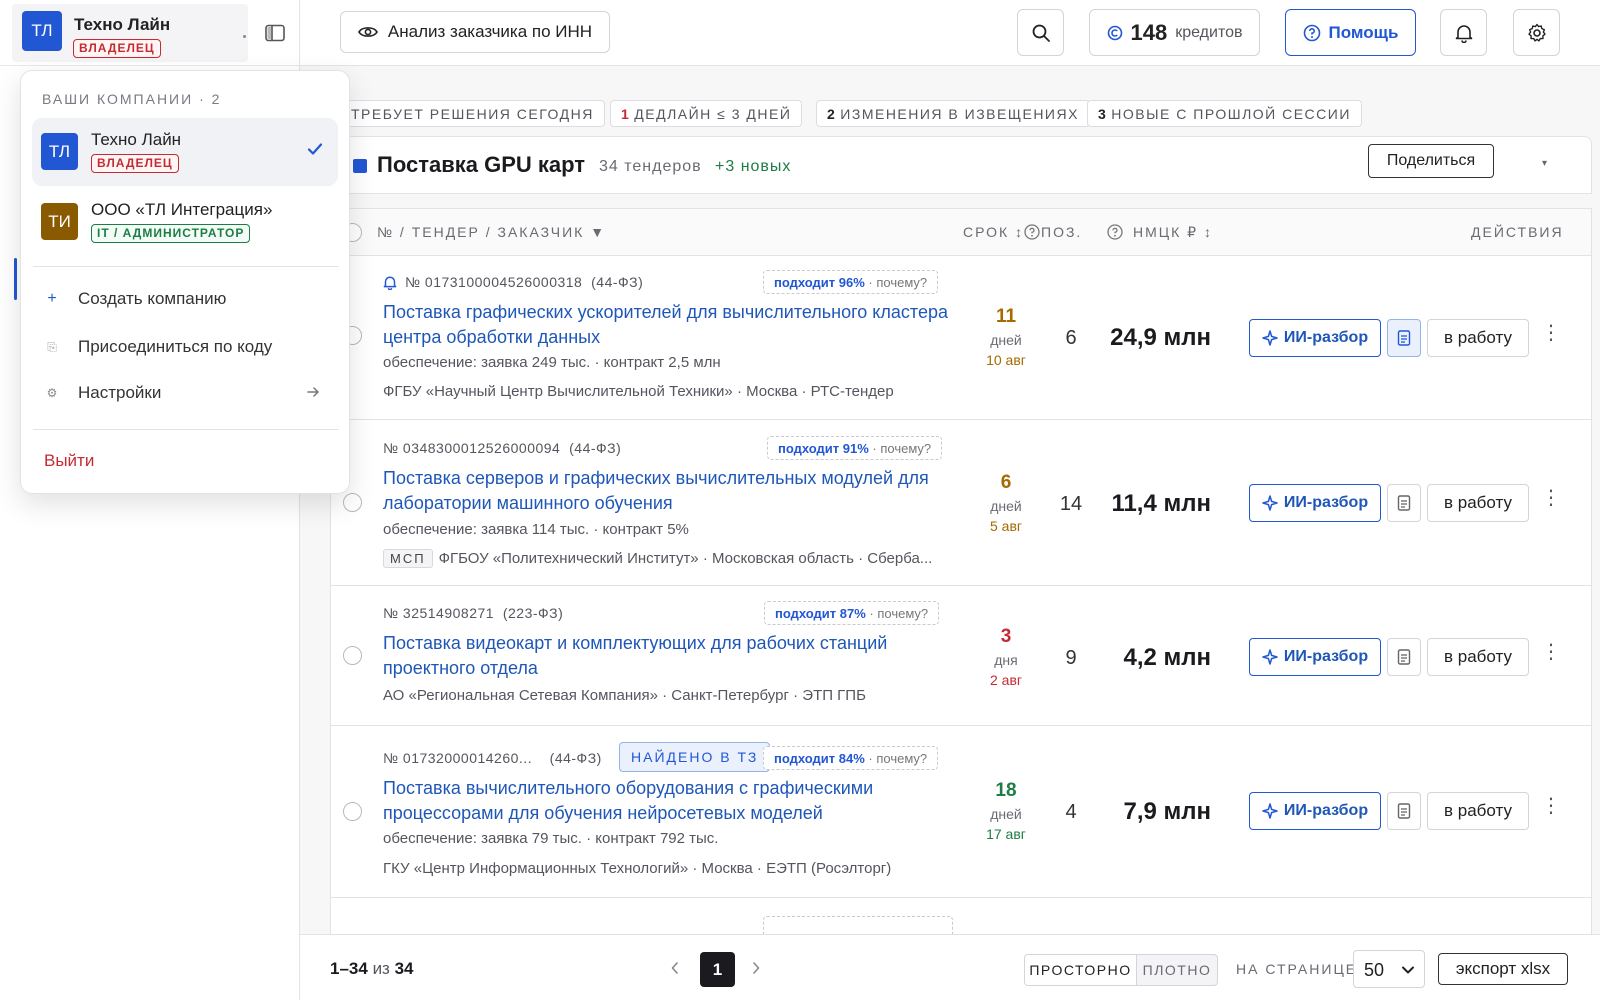 The image size is (1600, 1000). I want to click on page-1-button: 1, so click(717, 969).